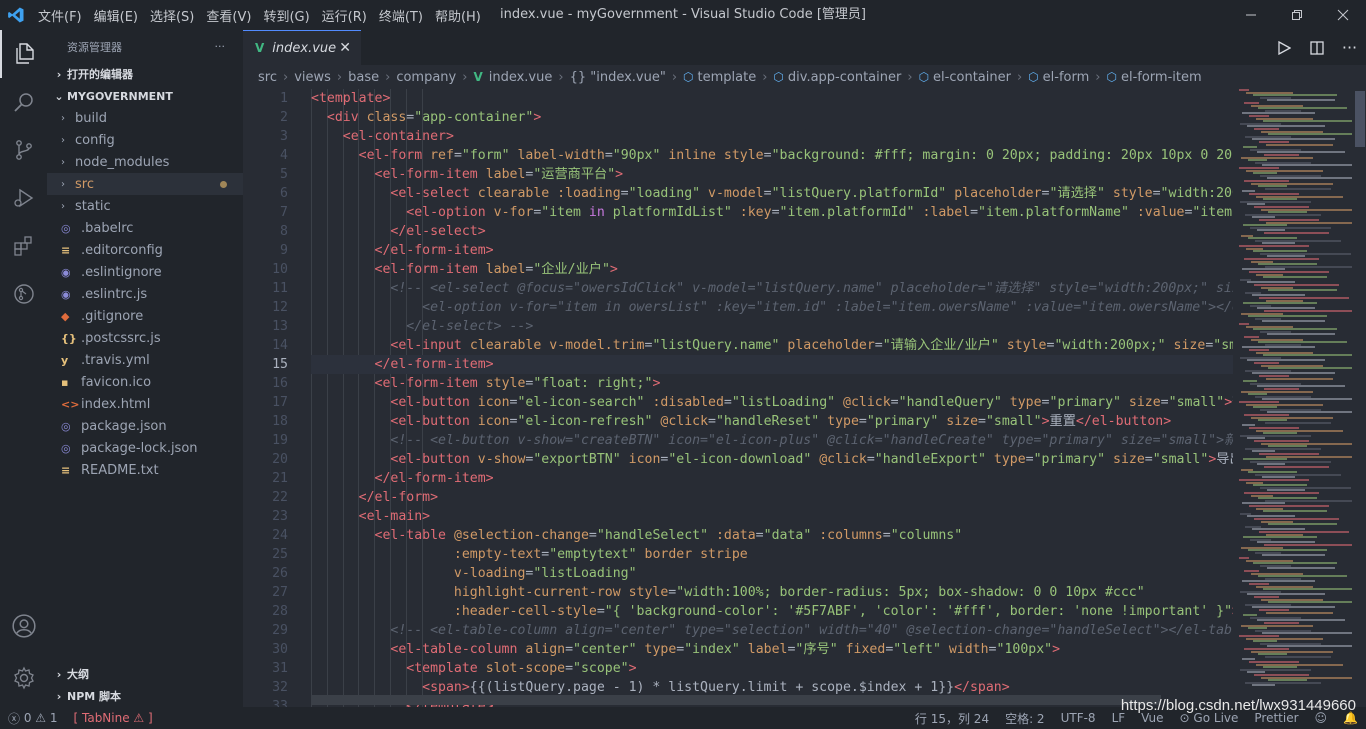  What do you see at coordinates (145, 696) in the screenshot?
I see `npm-scripts-section: › NPM 脚本` at bounding box center [145, 696].